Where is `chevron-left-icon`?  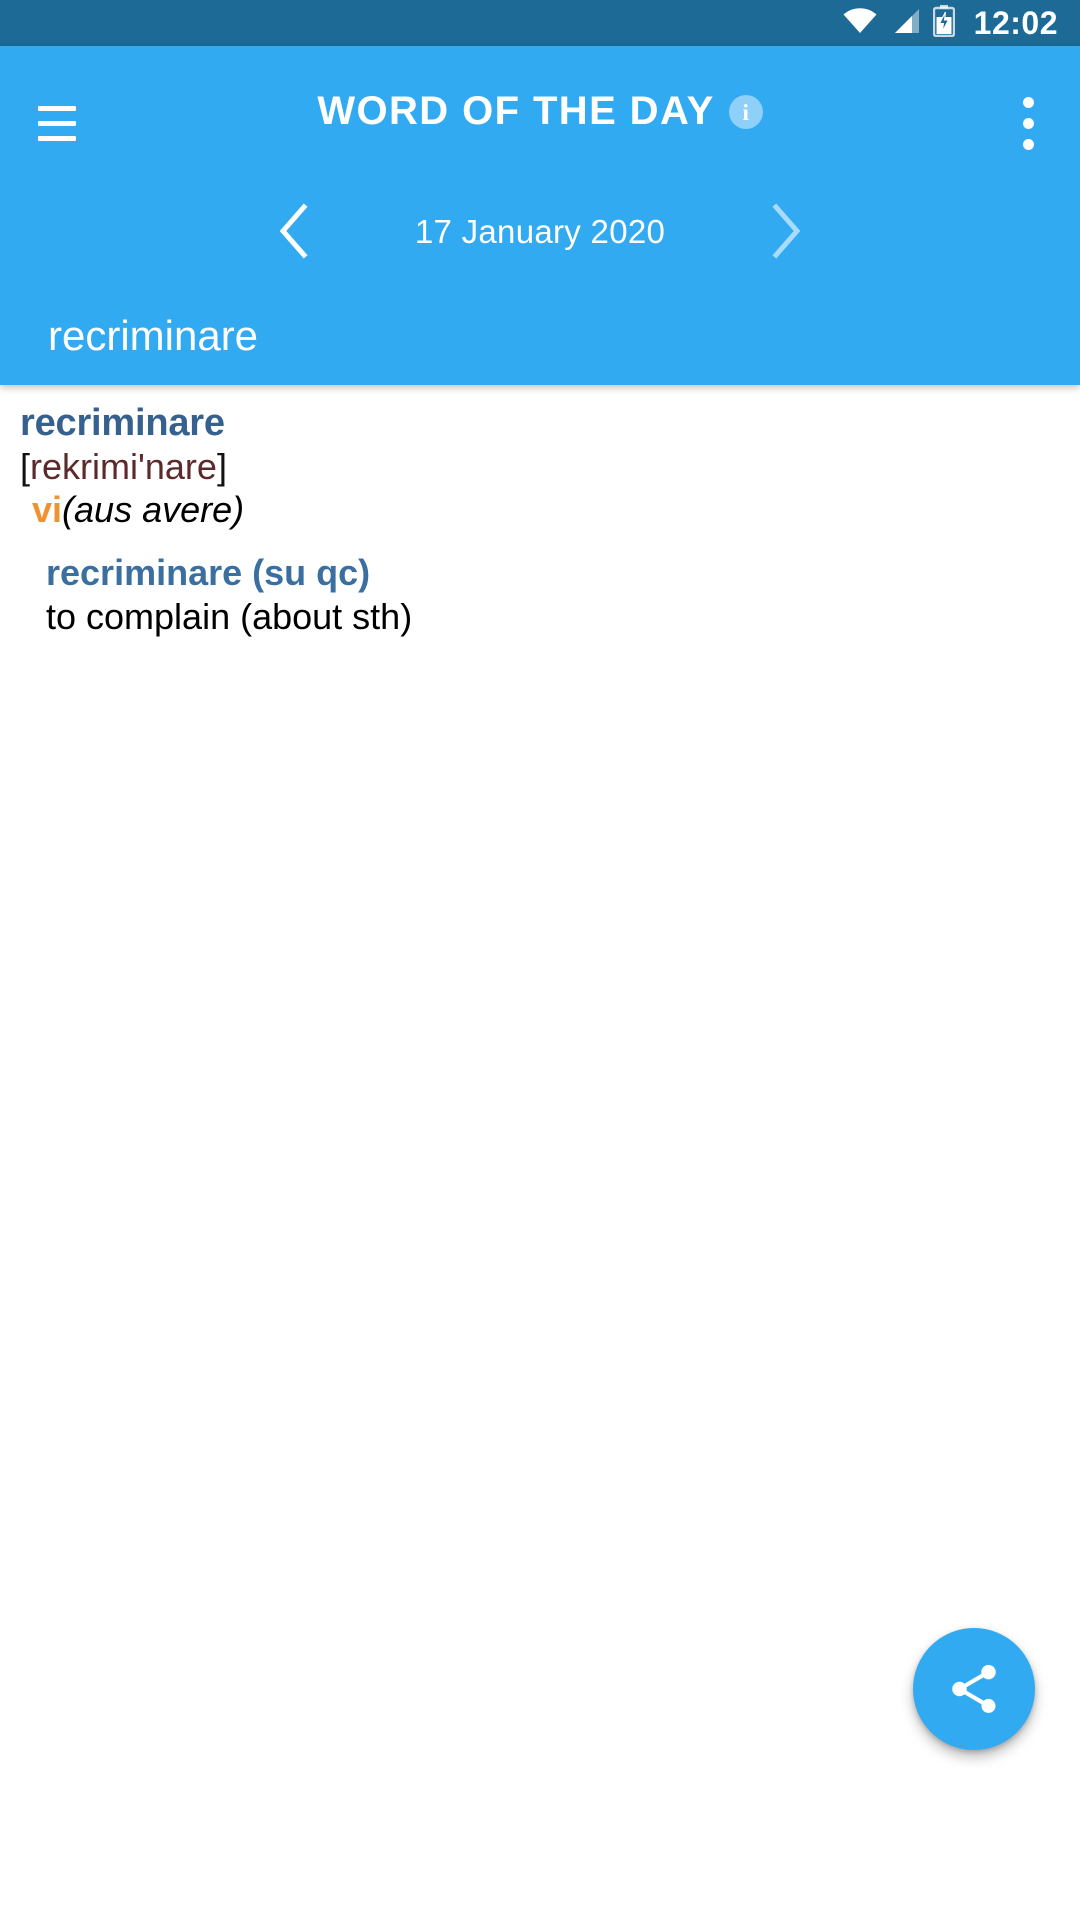 chevron-left-icon is located at coordinates (294, 231).